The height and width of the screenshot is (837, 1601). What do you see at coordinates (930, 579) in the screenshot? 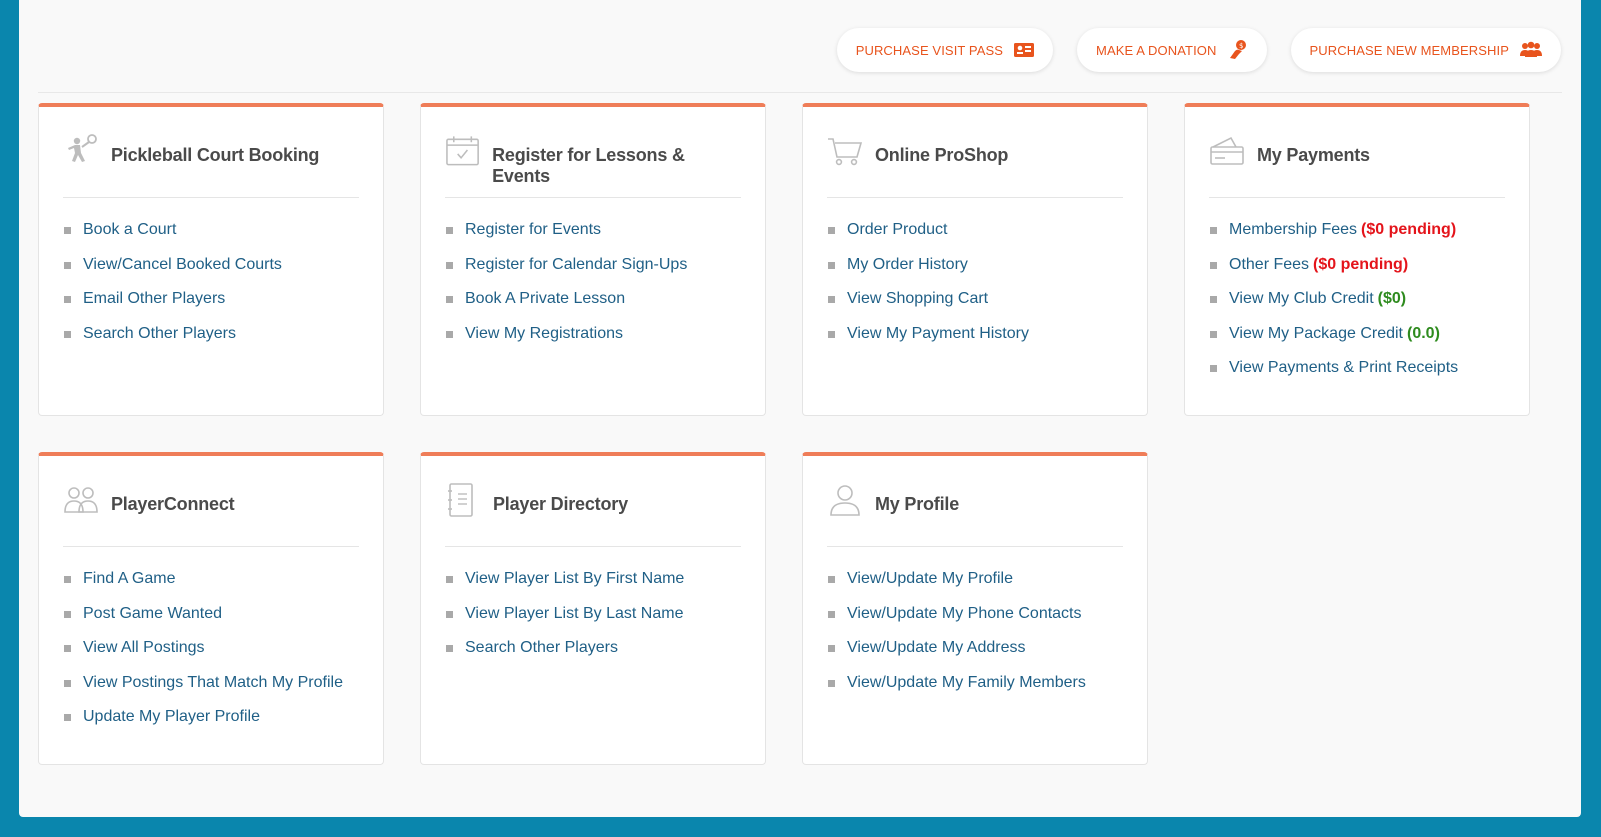
I see `link-update-my-profile: View/Update My Profile` at bounding box center [930, 579].